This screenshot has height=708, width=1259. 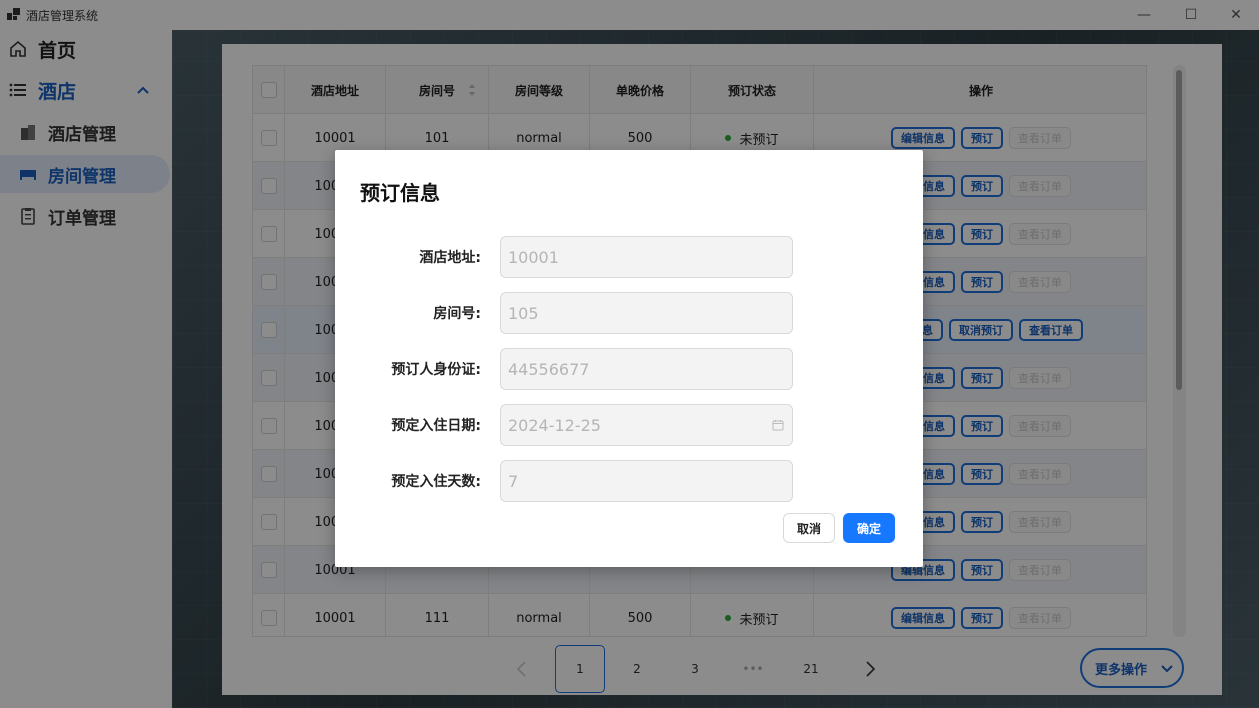 What do you see at coordinates (646, 257) in the screenshot?
I see `address-field: 10001` at bounding box center [646, 257].